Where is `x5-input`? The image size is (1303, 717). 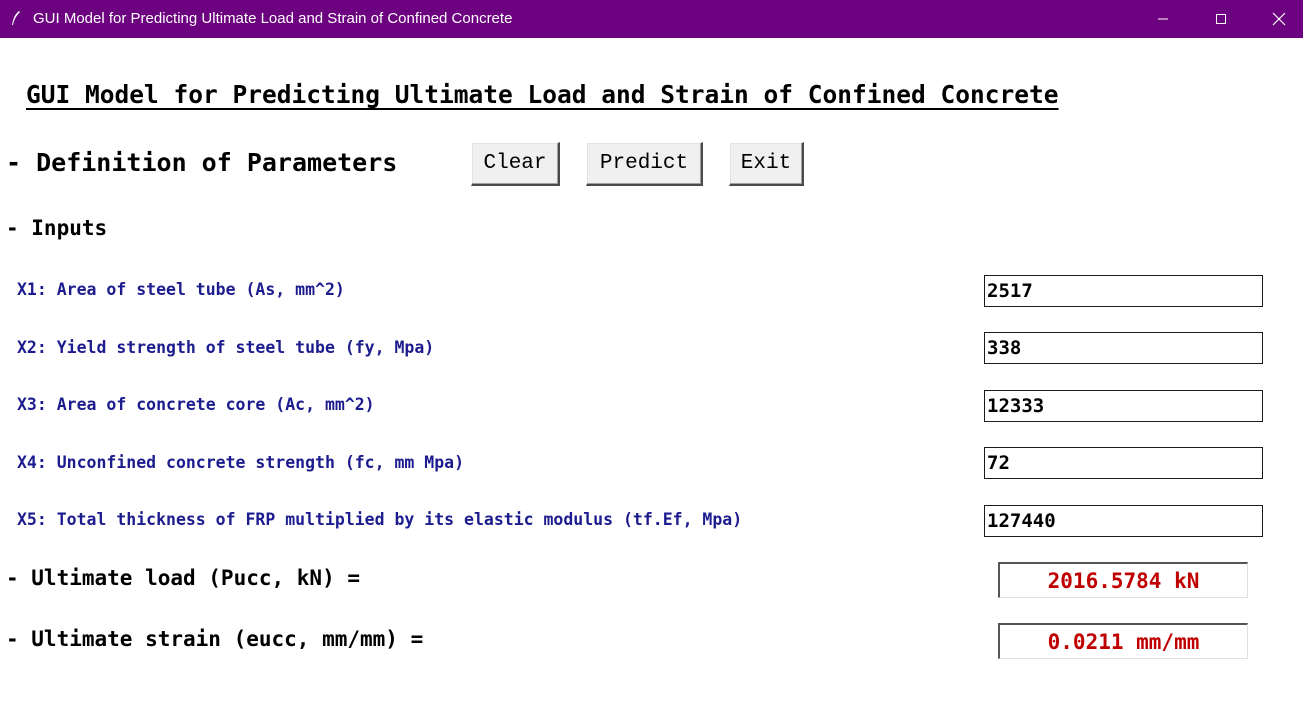
x5-input is located at coordinates (1123, 521).